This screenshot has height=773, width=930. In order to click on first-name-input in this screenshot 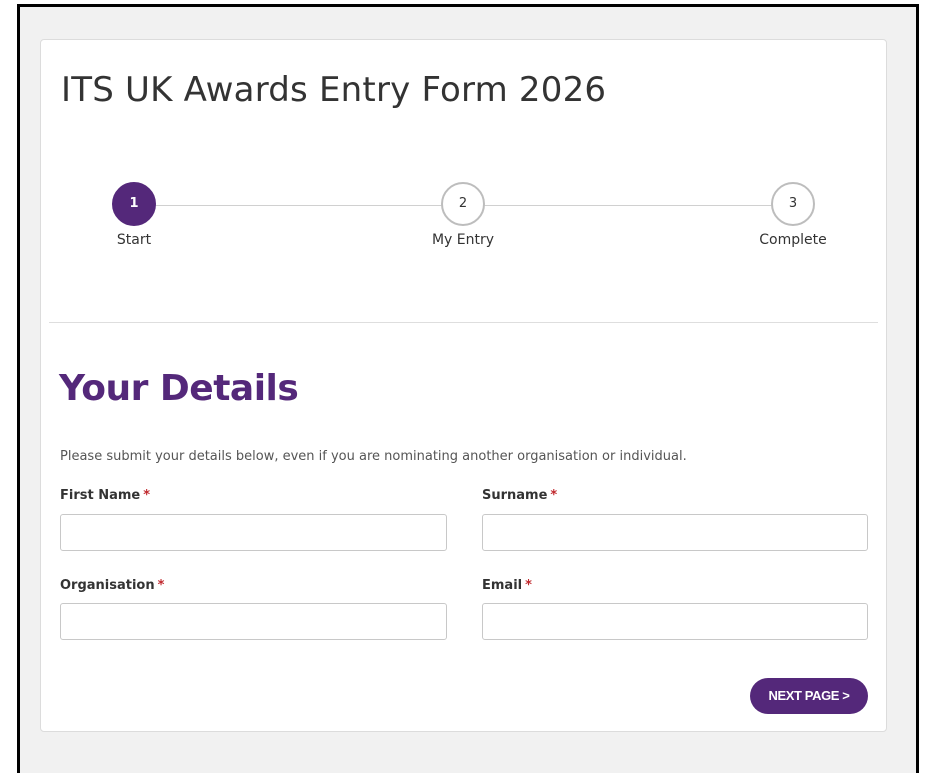, I will do `click(253, 532)`.